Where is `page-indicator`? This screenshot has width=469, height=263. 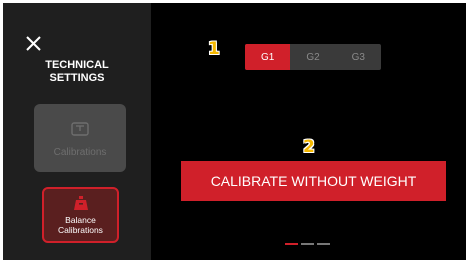 page-indicator is located at coordinates (307, 244).